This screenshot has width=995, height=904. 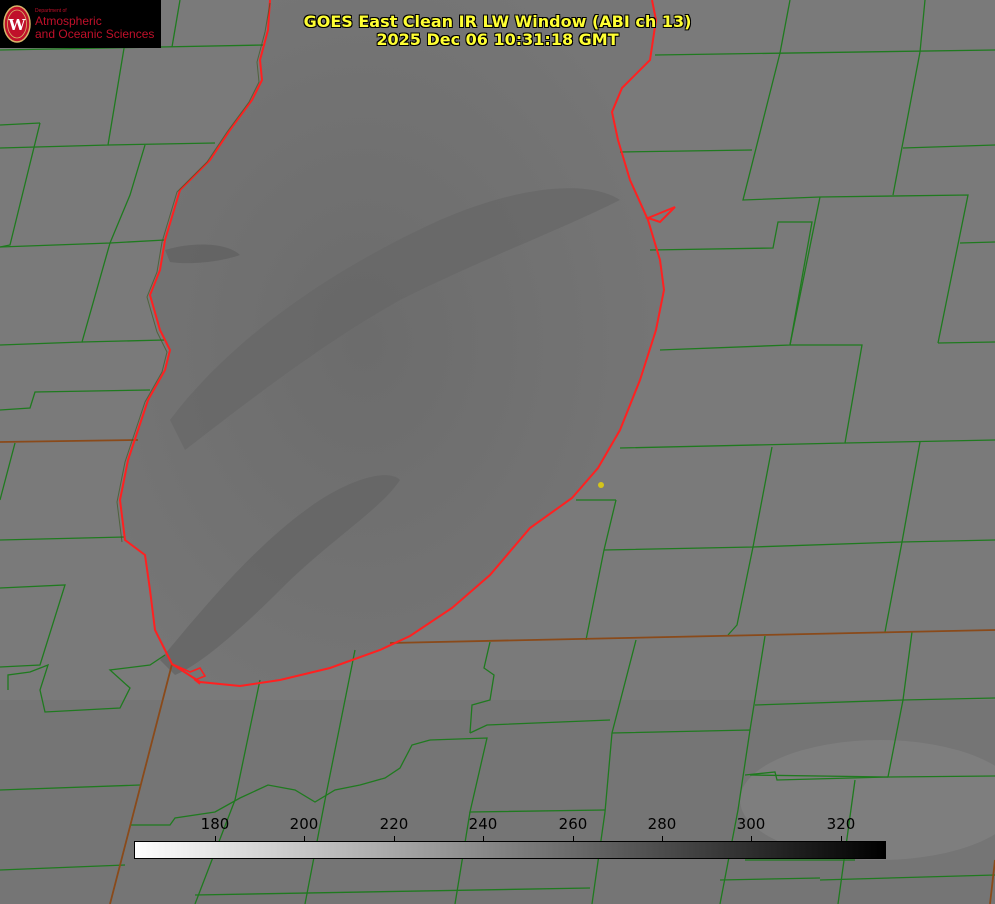 What do you see at coordinates (510, 850) in the screenshot?
I see `colorbar` at bounding box center [510, 850].